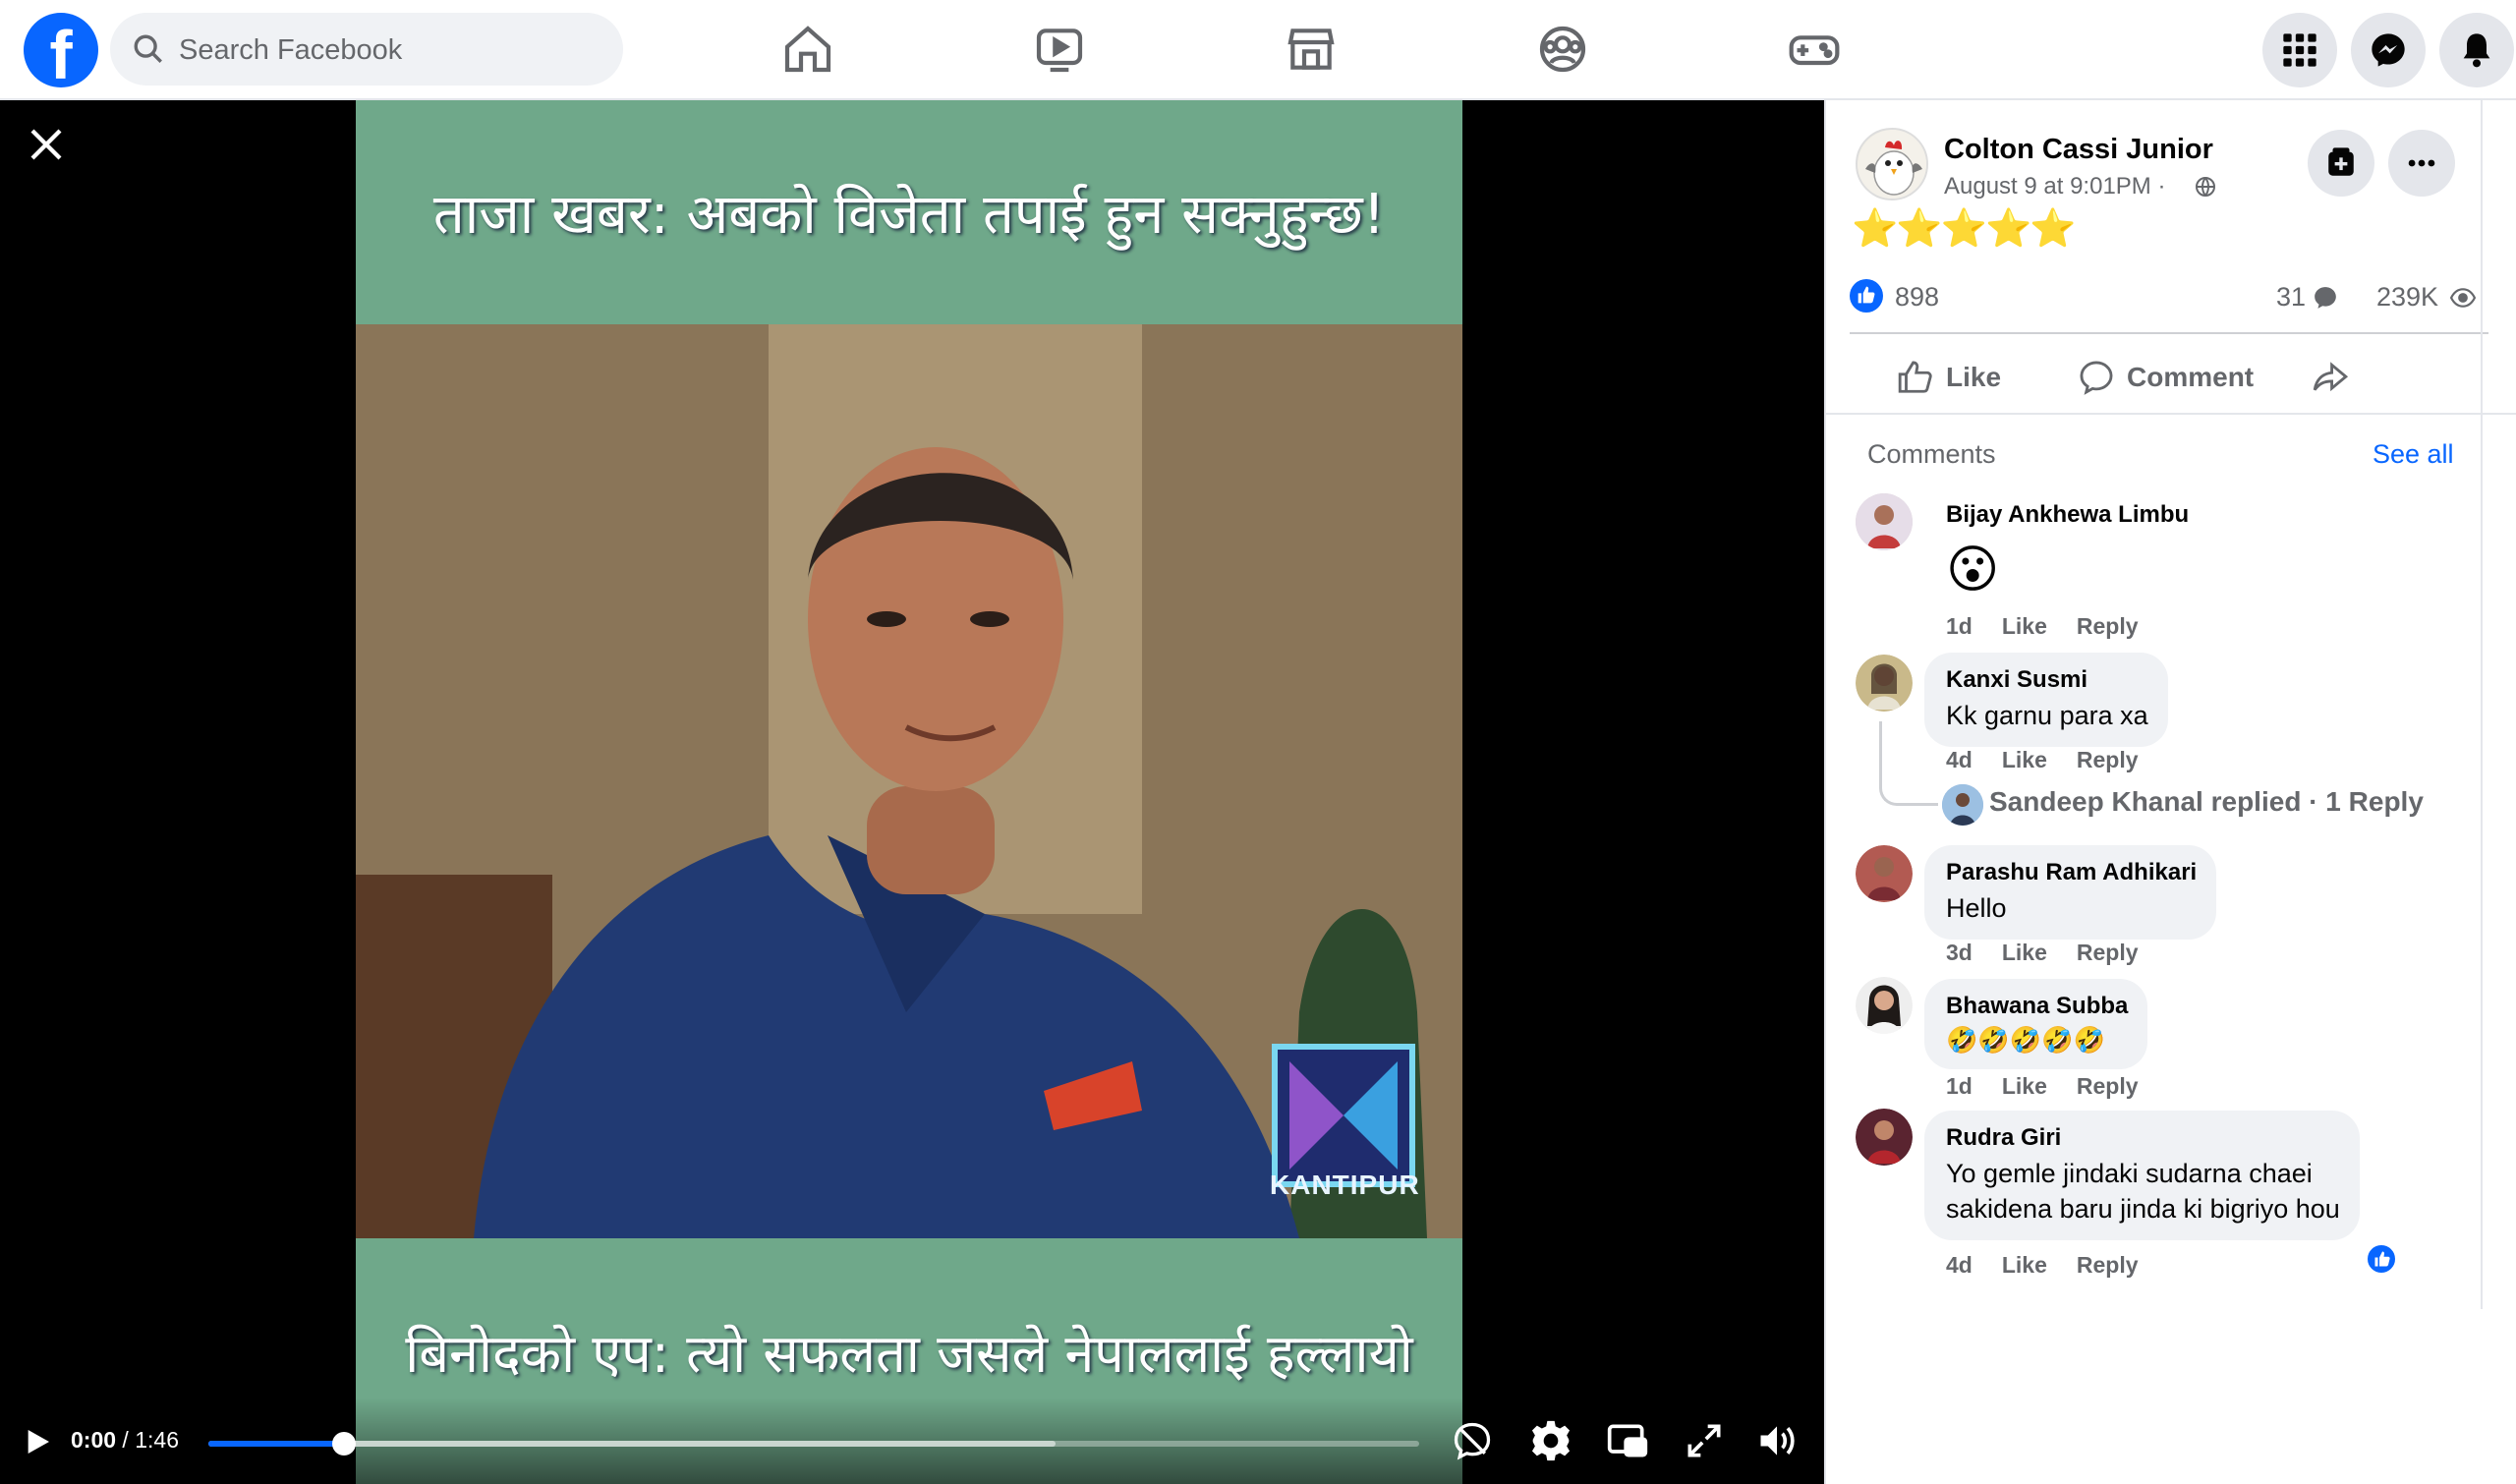 This screenshot has height=1484, width=2516. What do you see at coordinates (2169, 333) in the screenshot?
I see `divider` at bounding box center [2169, 333].